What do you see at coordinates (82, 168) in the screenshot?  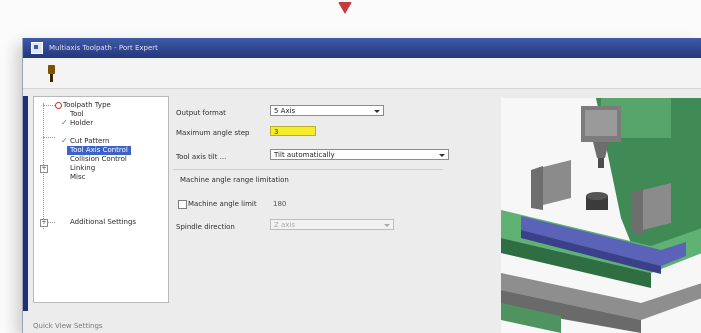 I see `tree-item-linking: Linking` at bounding box center [82, 168].